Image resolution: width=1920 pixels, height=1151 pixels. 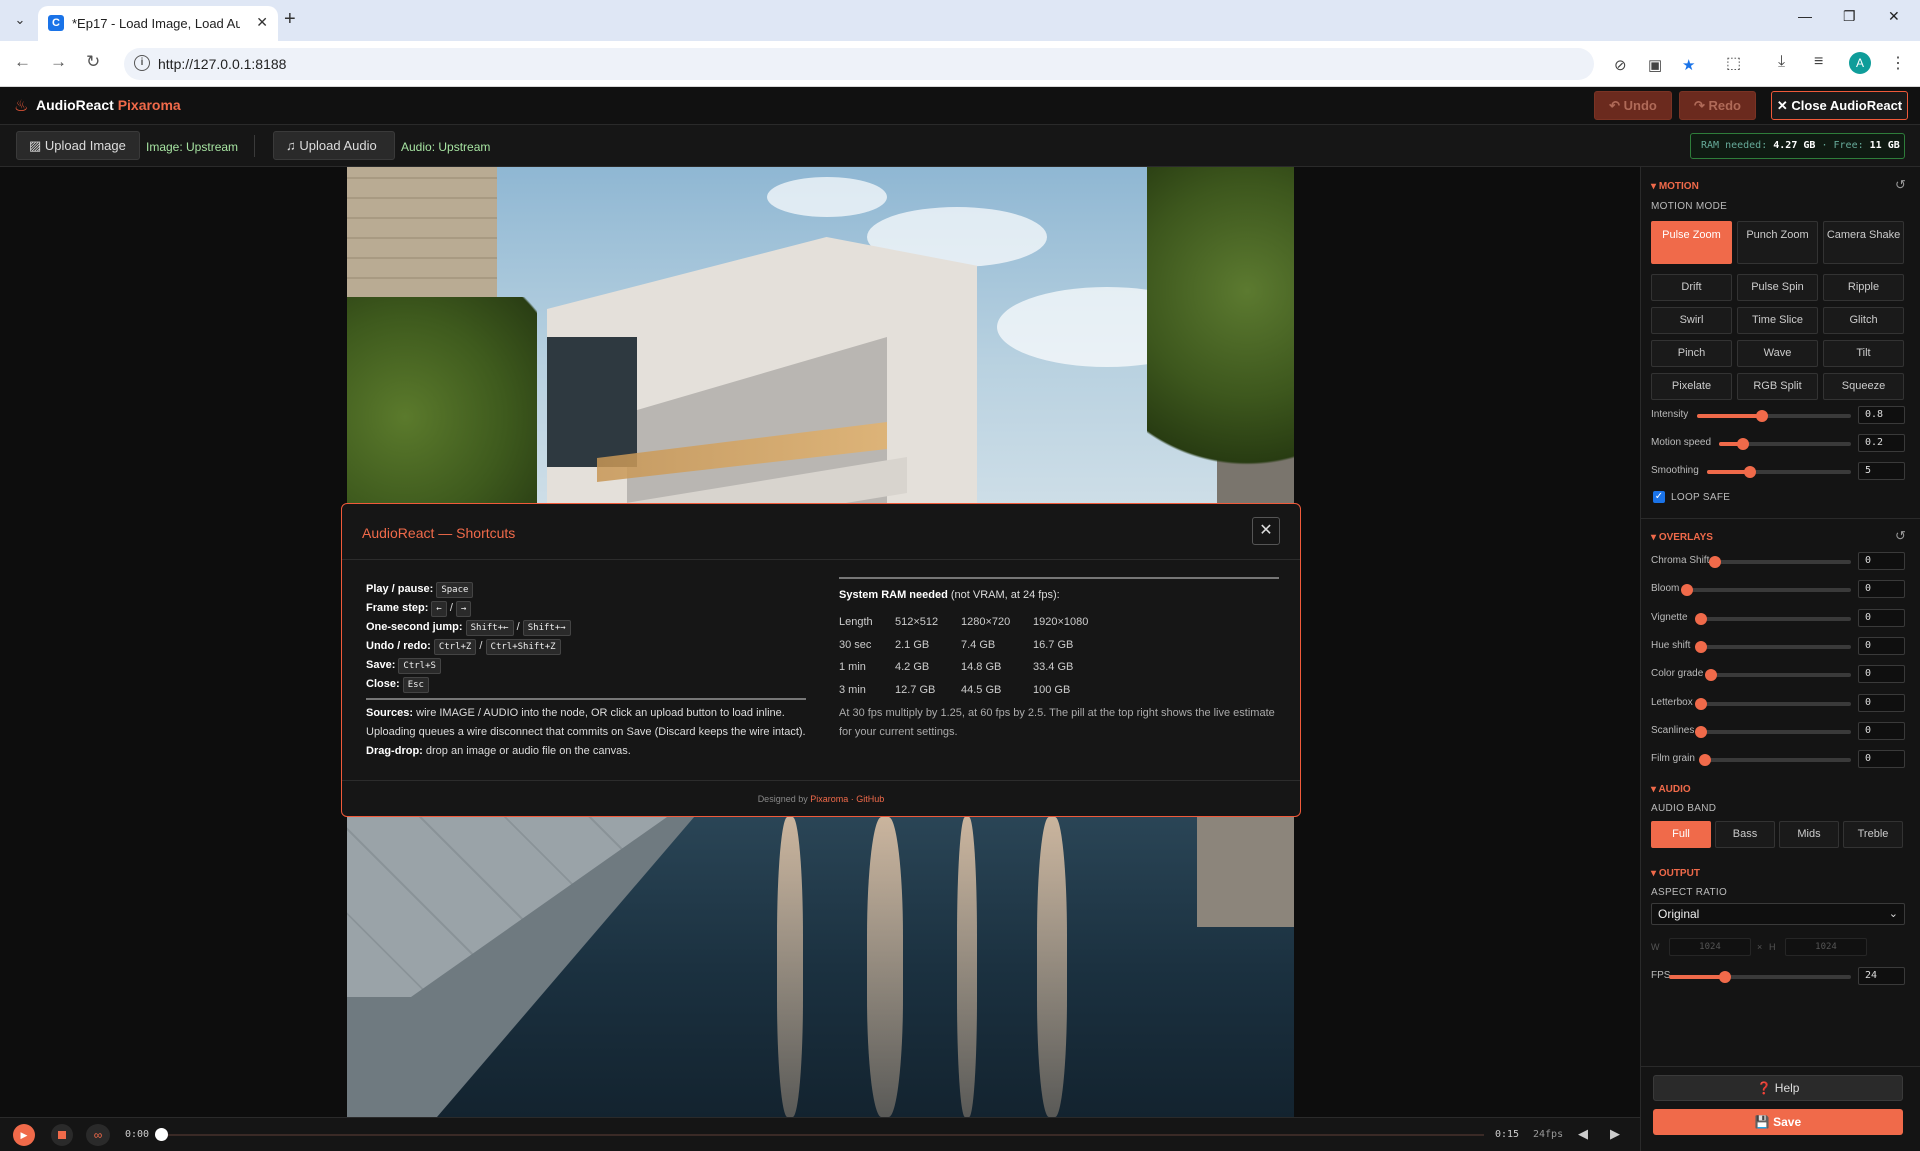 What do you see at coordinates (290, 19) in the screenshot?
I see `new-tab-button: +` at bounding box center [290, 19].